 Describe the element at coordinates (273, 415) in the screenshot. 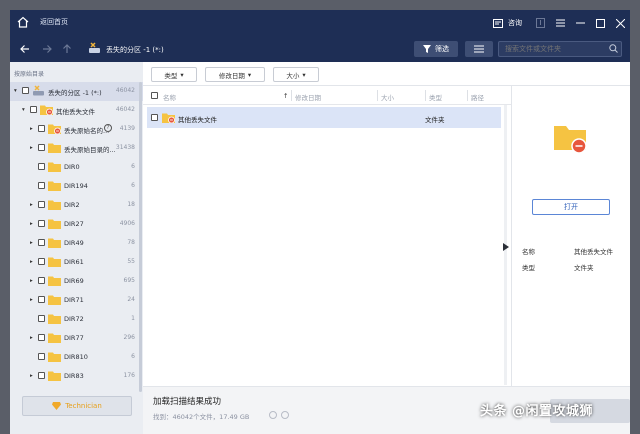

I see `pause-icon` at that location.